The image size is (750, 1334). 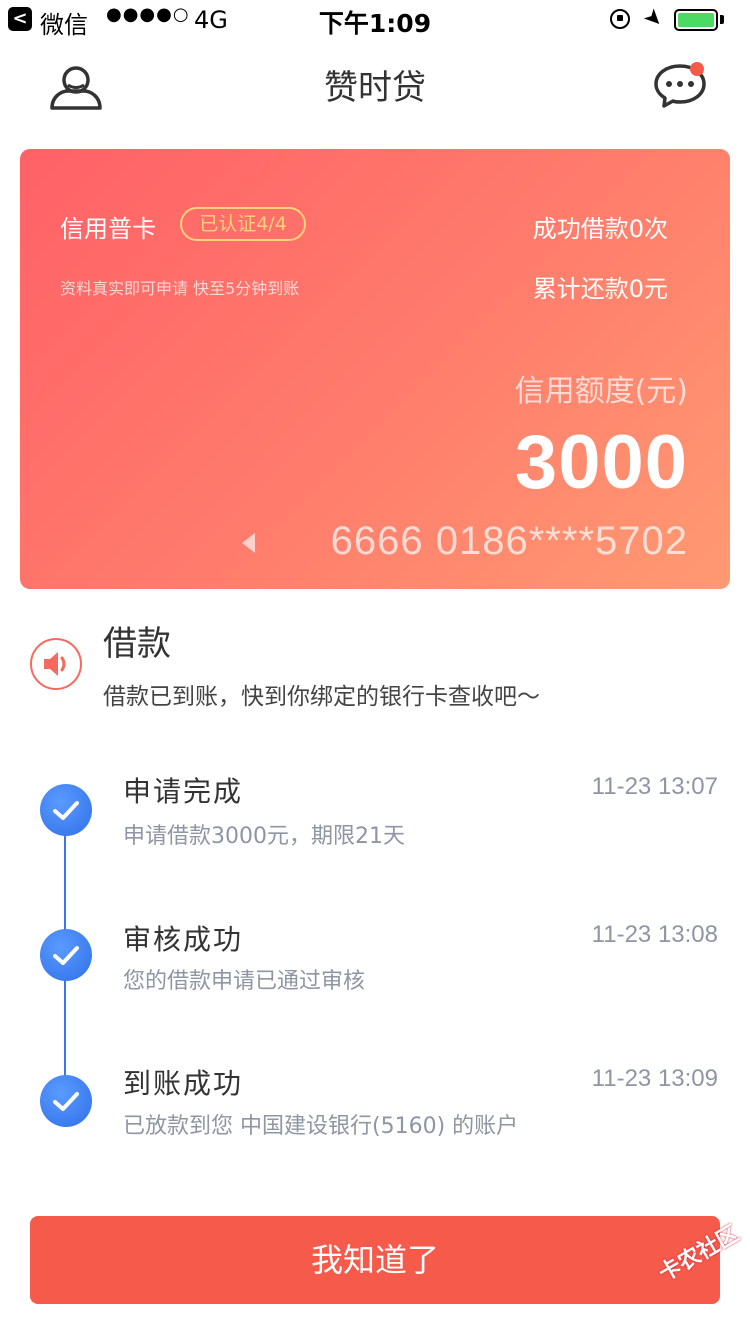 What do you see at coordinates (264, 836) in the screenshot?
I see `timeline-step-description: 申请借款3000元，期限21天` at bounding box center [264, 836].